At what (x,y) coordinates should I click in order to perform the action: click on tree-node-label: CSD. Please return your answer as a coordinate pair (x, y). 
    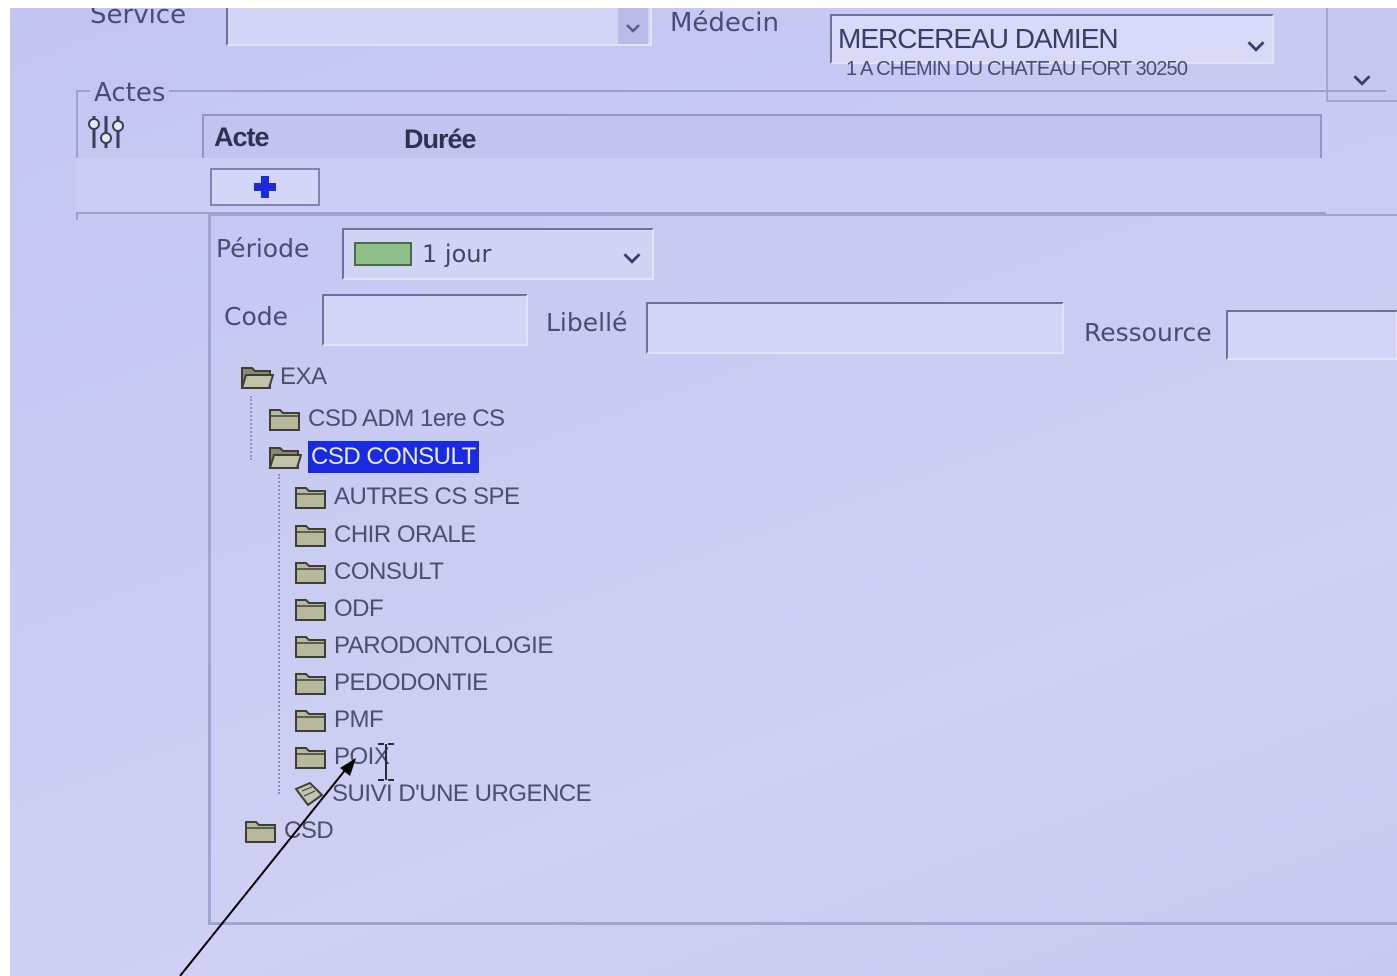
    Looking at the image, I should click on (309, 830).